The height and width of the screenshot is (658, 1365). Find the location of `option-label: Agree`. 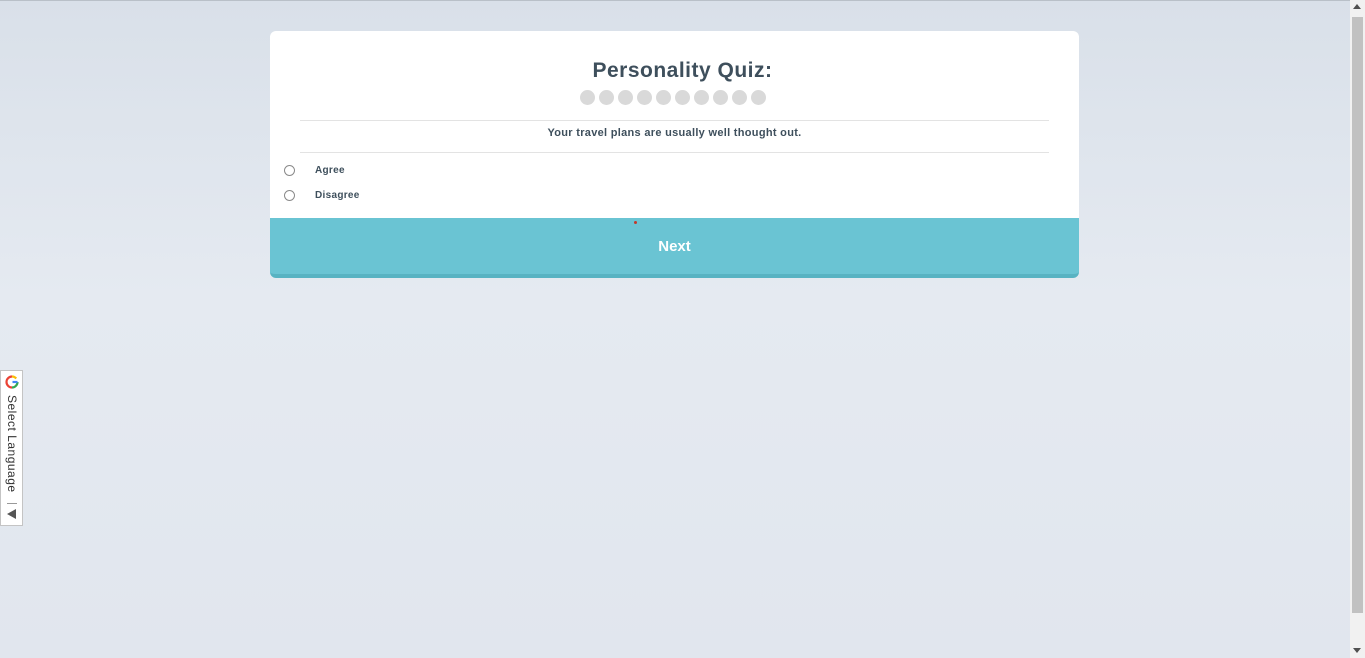

option-label: Agree is located at coordinates (330, 170).